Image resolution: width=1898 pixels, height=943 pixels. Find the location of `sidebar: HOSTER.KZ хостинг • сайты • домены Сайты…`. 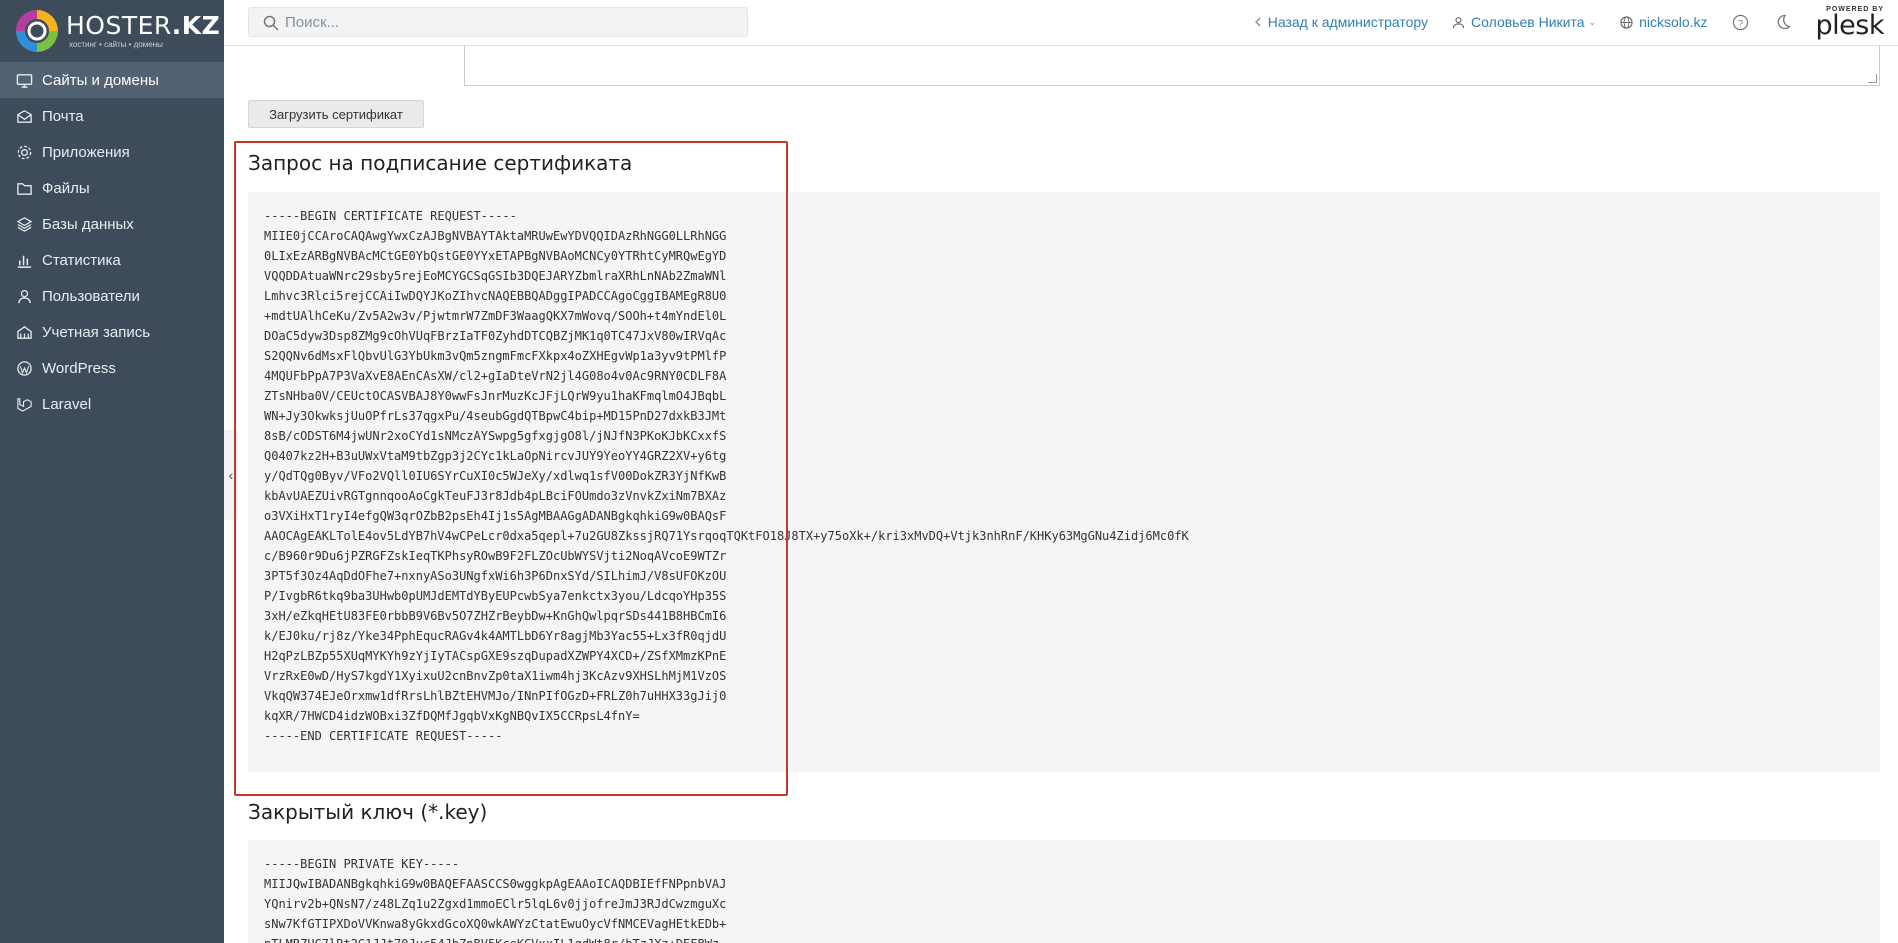

sidebar: HOSTER.KZ хостинг • сайты • домены Сайты… is located at coordinates (112, 471).